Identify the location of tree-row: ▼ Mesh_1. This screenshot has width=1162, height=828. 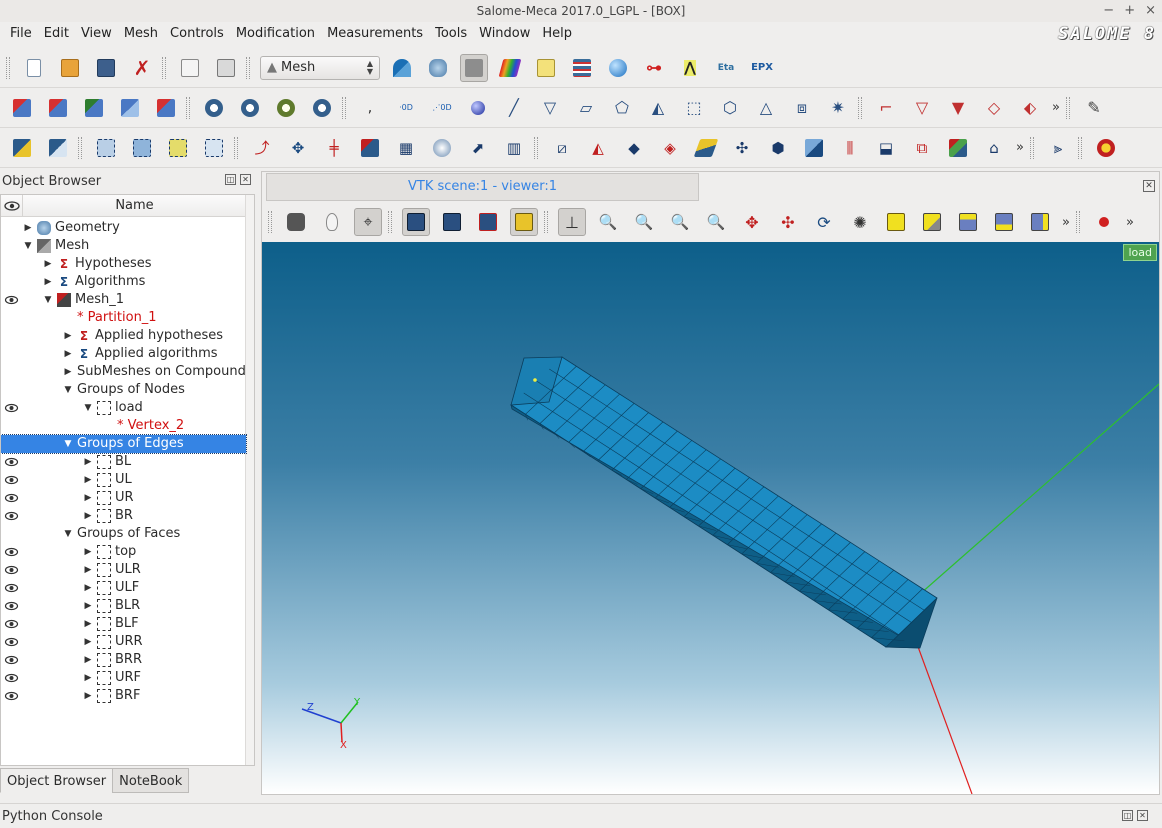
(123, 300).